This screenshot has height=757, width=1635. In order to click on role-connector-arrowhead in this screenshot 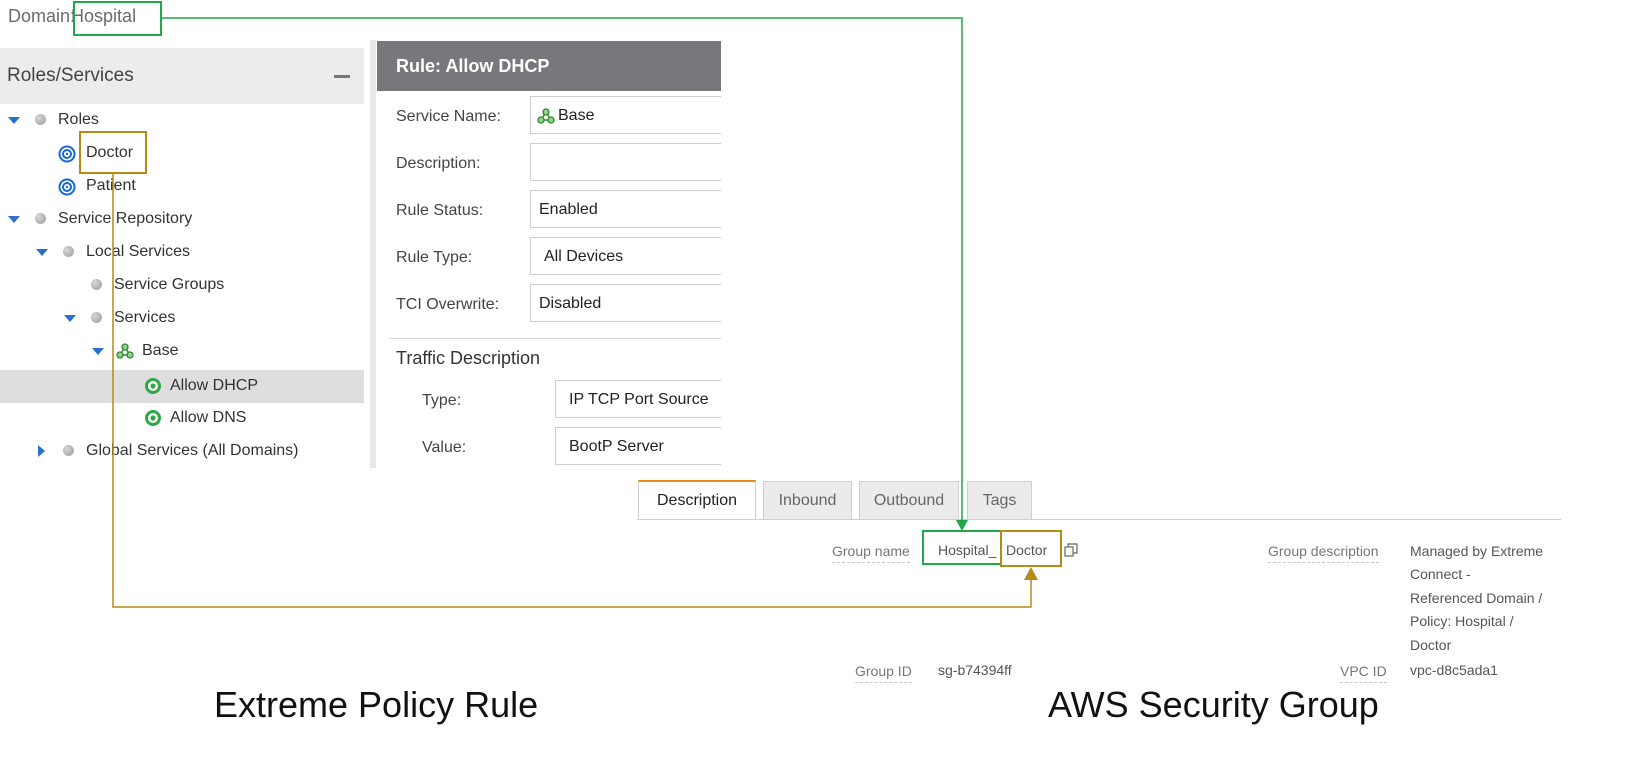, I will do `click(1031, 573)`.